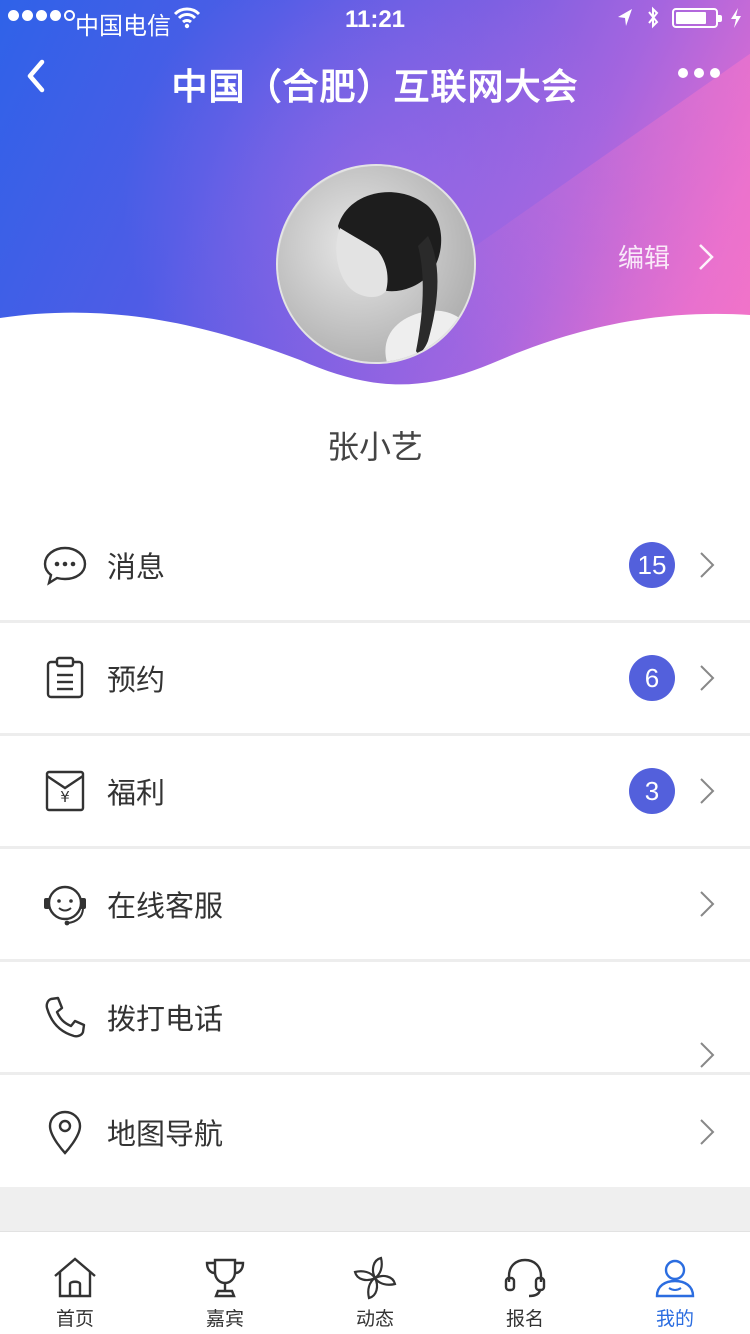 This screenshot has width=750, height=1334. I want to click on phone-icon, so click(65, 1017).